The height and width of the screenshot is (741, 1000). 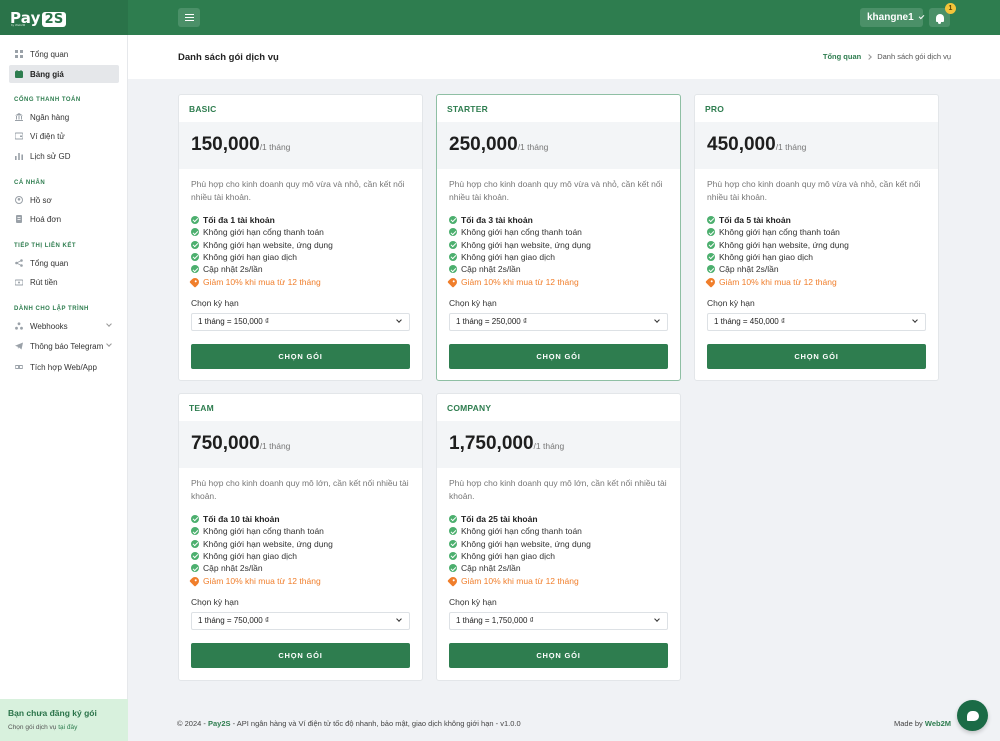 I want to click on plan-name: PRO, so click(x=715, y=109).